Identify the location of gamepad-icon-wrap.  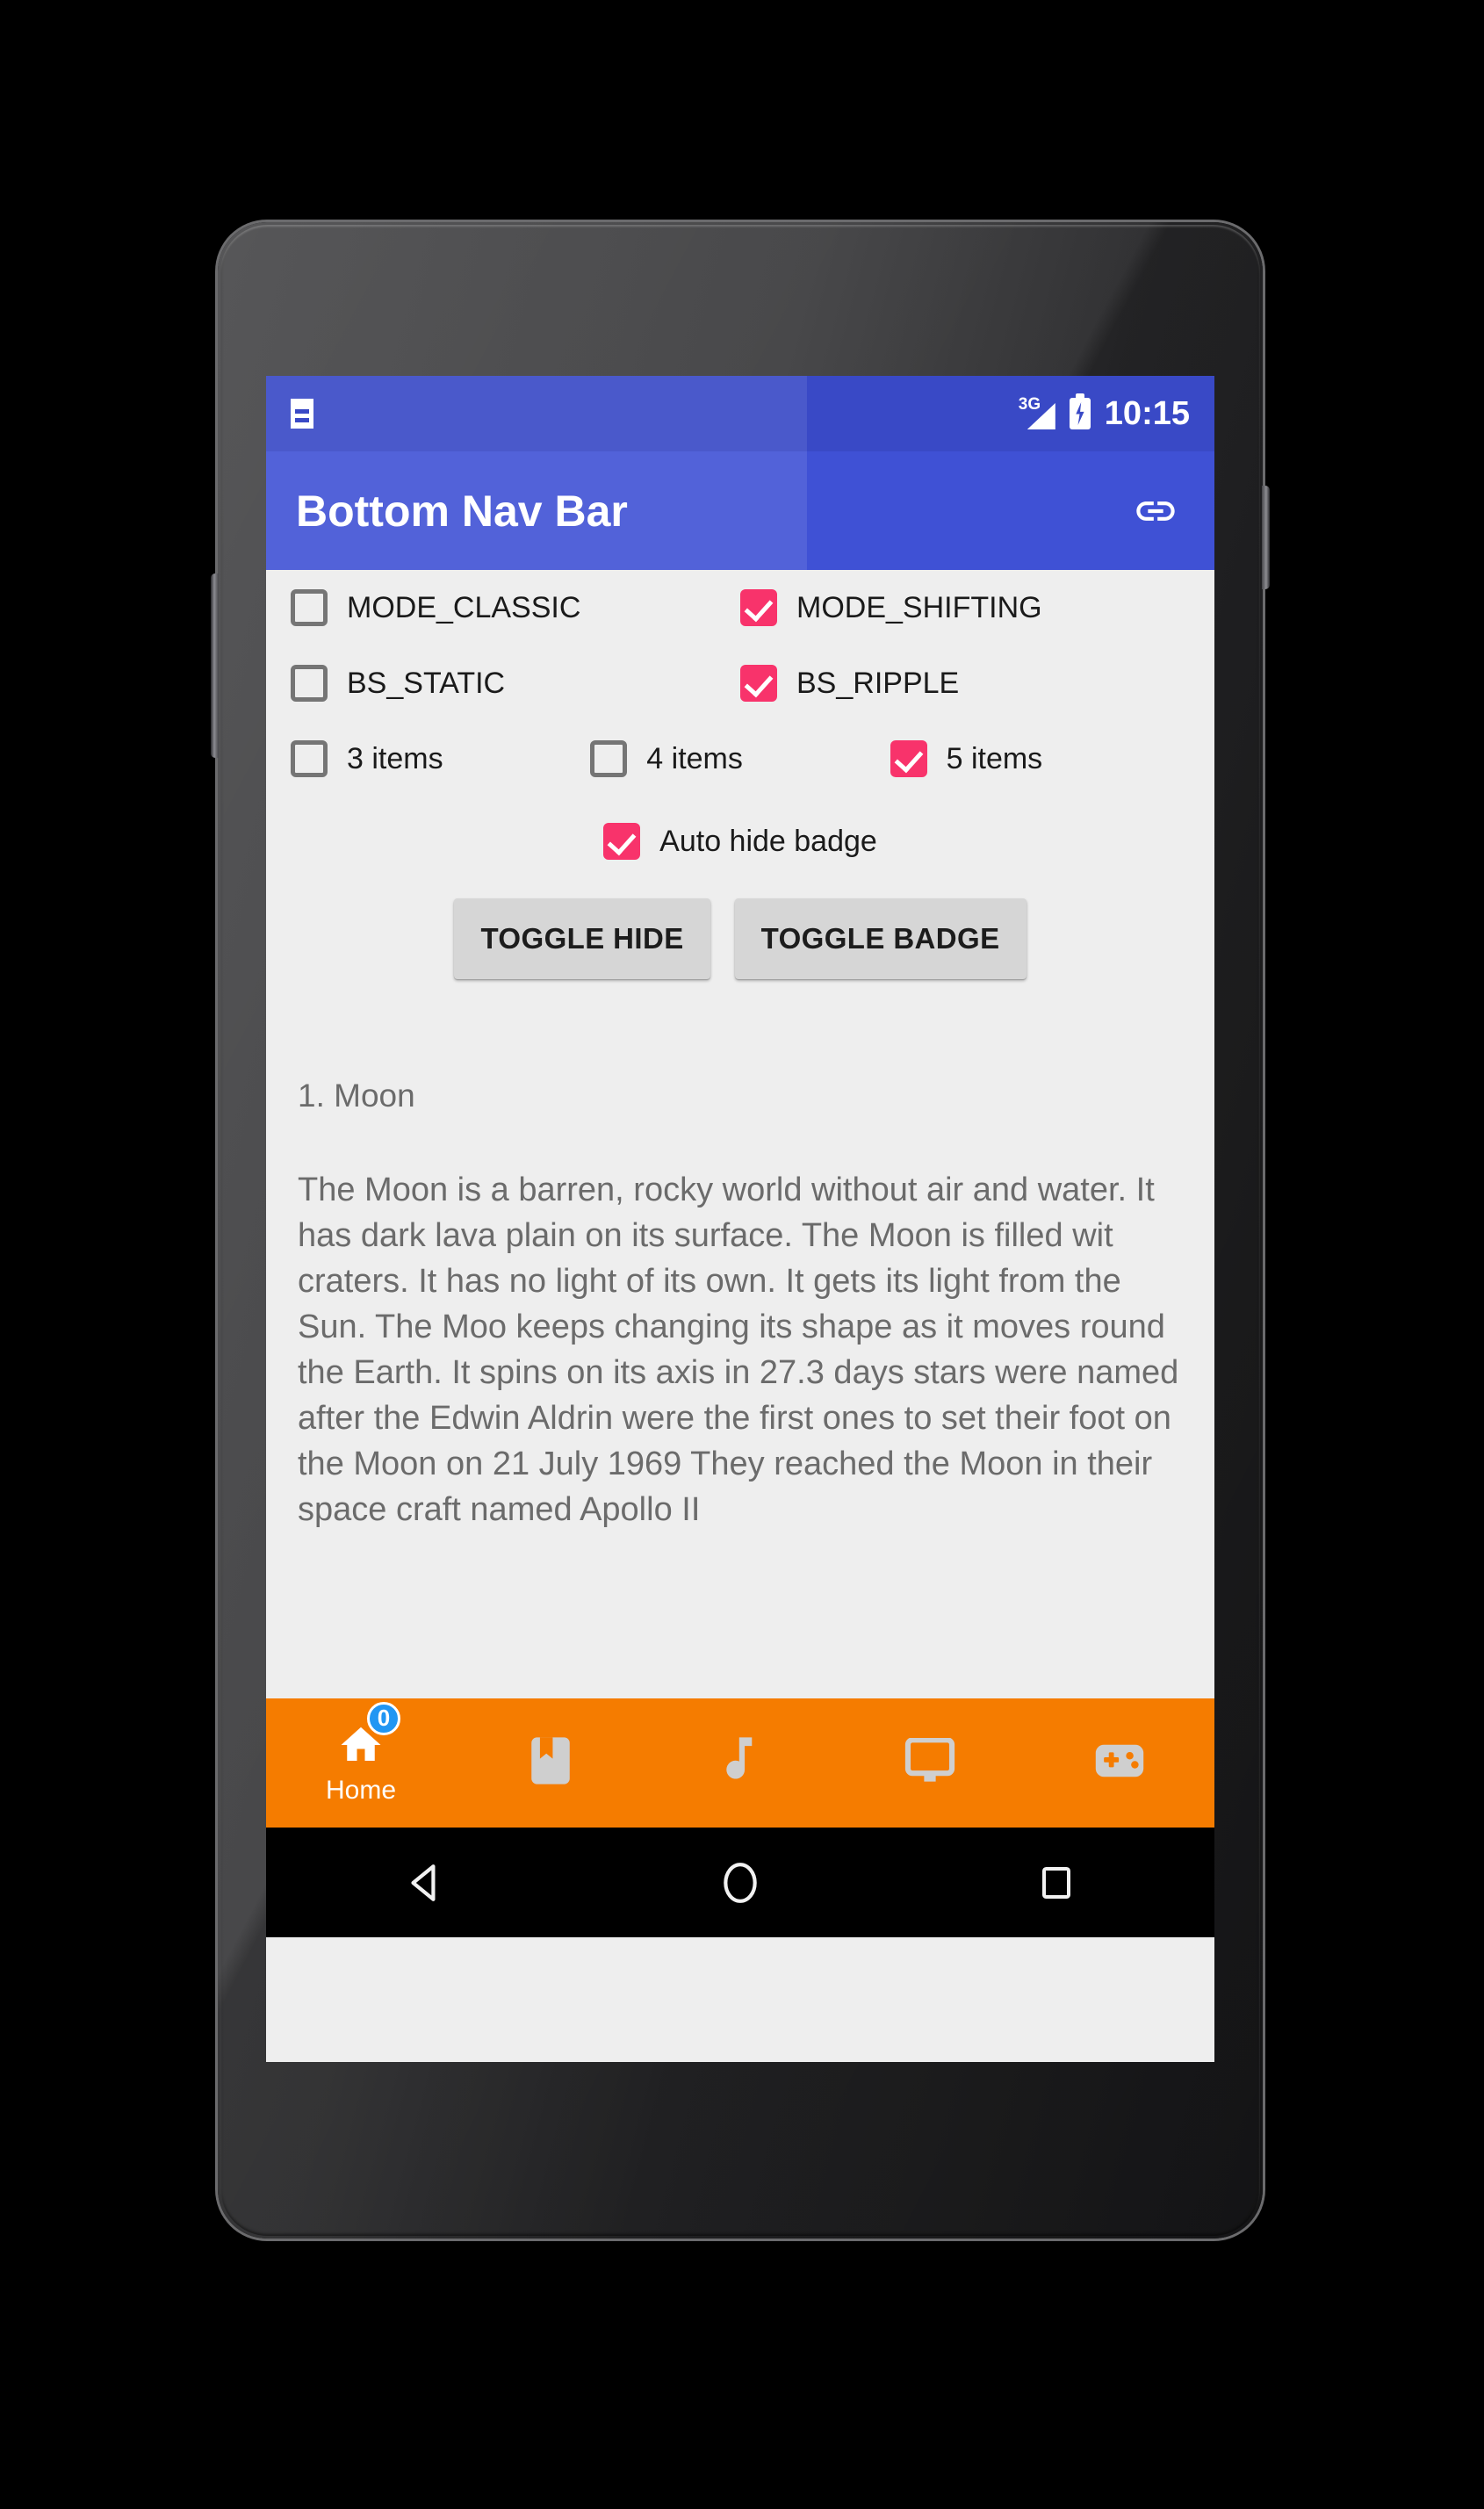
(1119, 1760).